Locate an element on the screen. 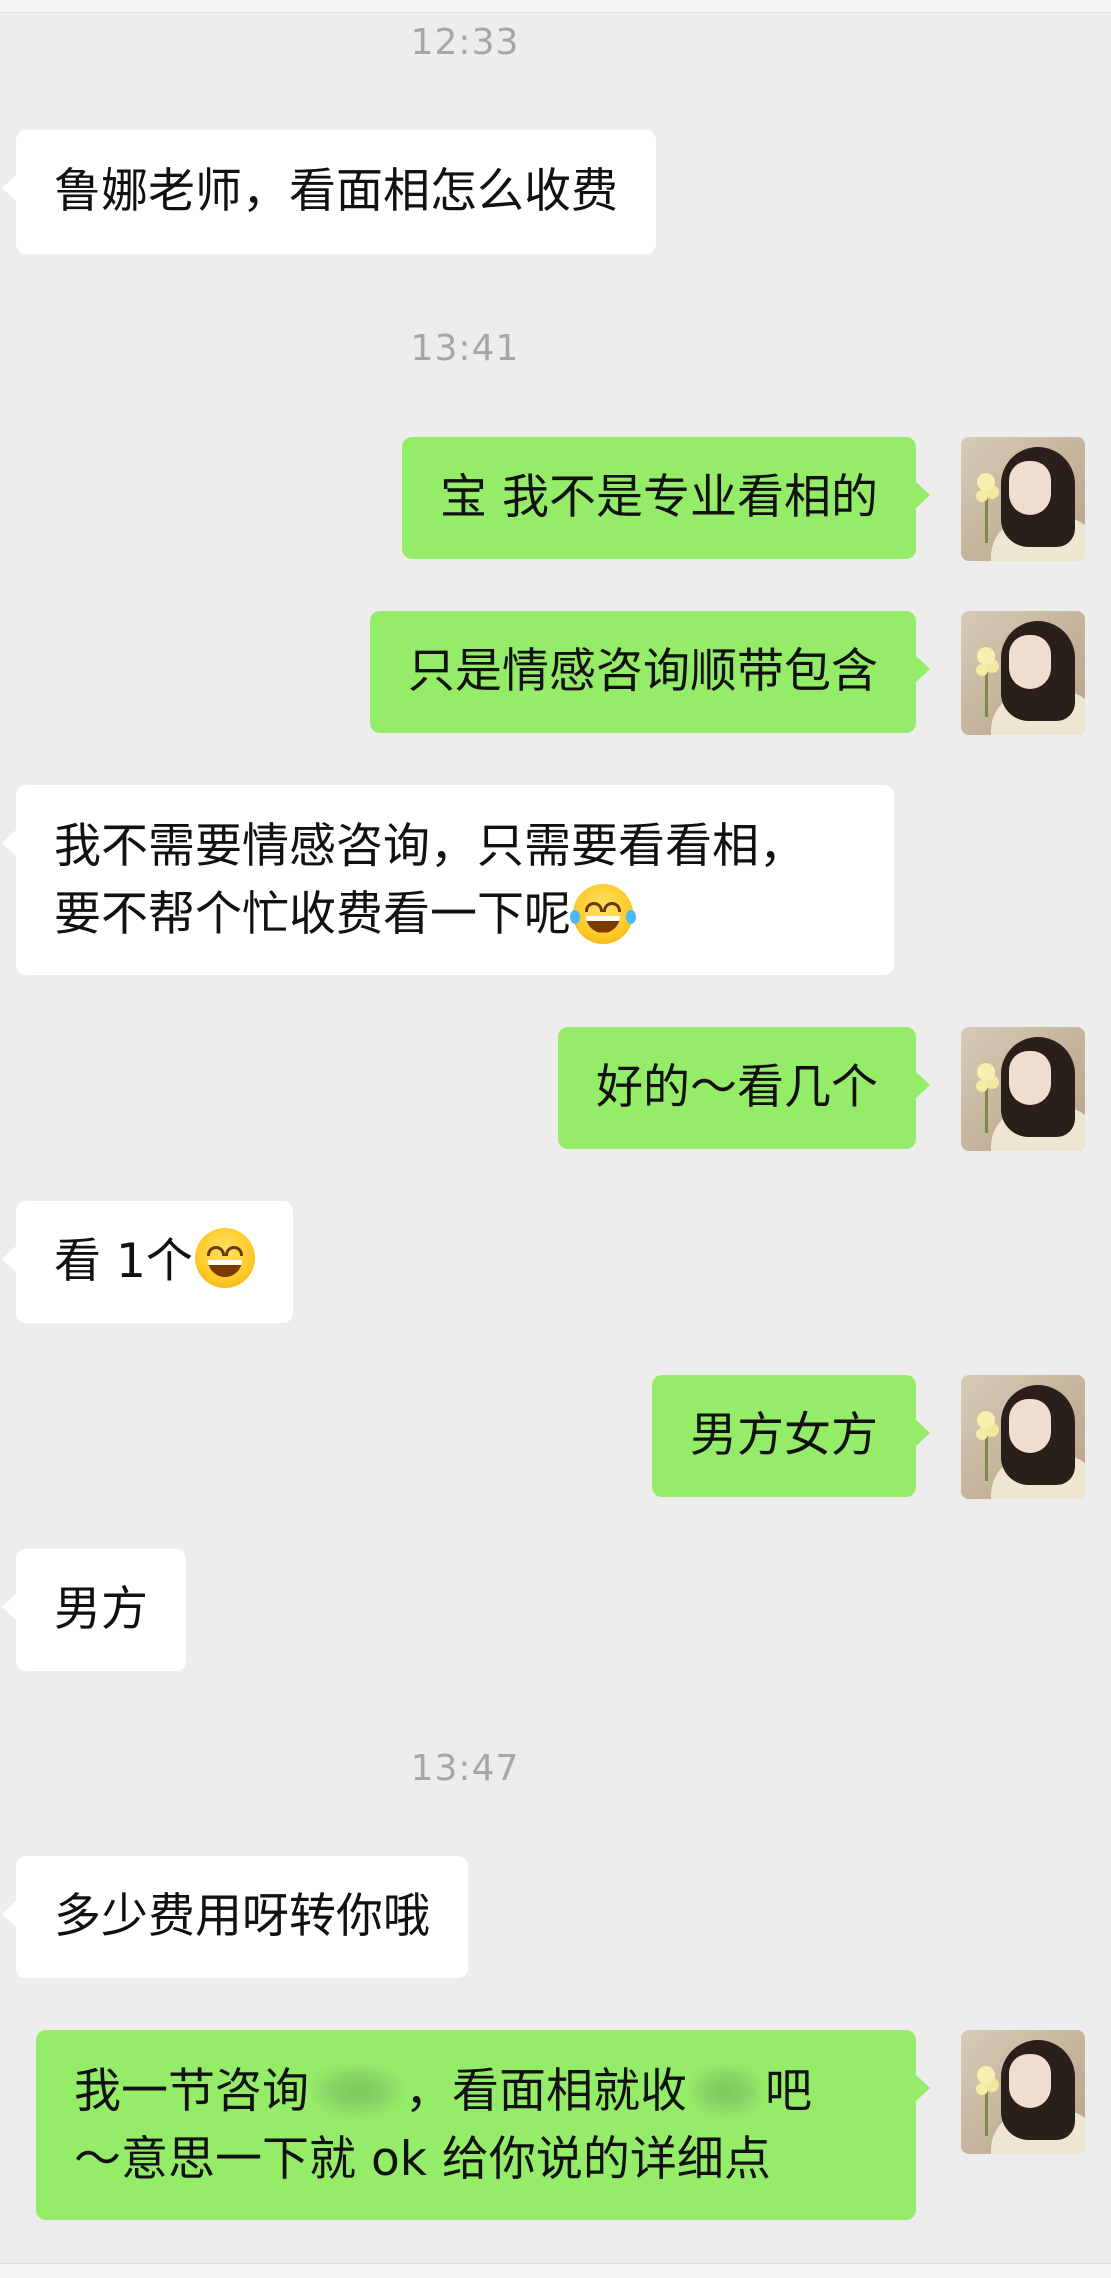 The image size is (1111, 2278). message-text: 男方女方 is located at coordinates (784, 1435).